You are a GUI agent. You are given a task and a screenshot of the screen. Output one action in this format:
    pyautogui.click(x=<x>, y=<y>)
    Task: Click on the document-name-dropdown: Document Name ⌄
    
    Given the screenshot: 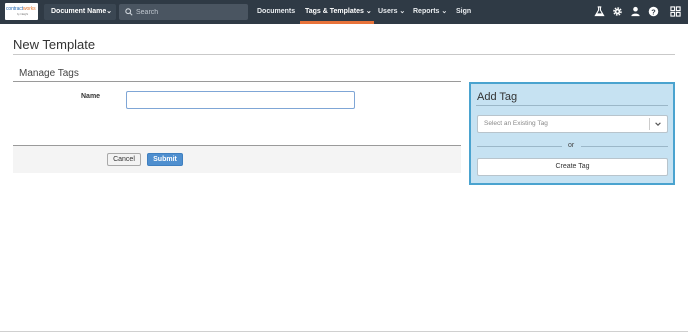 What is the action you would take?
    pyautogui.click(x=80, y=12)
    